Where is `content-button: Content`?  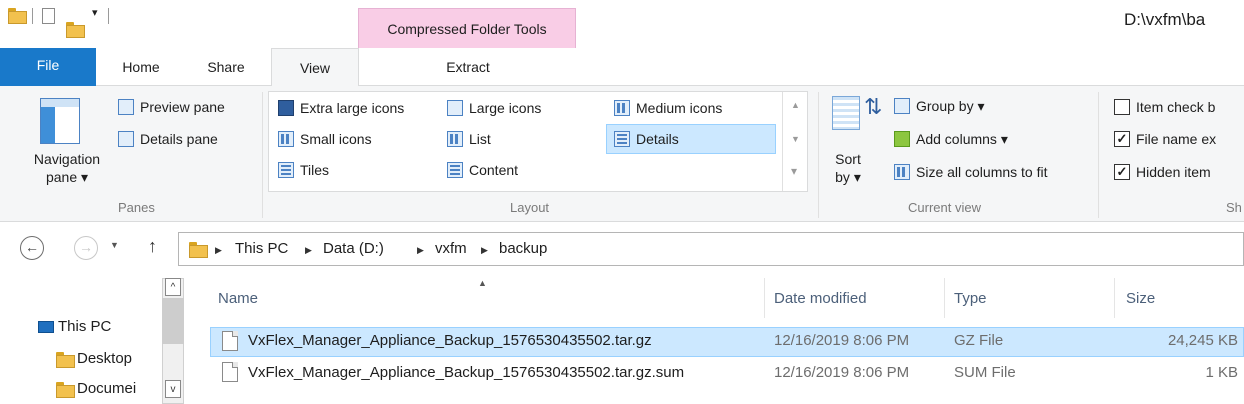
content-button: Content is located at coordinates (482, 170).